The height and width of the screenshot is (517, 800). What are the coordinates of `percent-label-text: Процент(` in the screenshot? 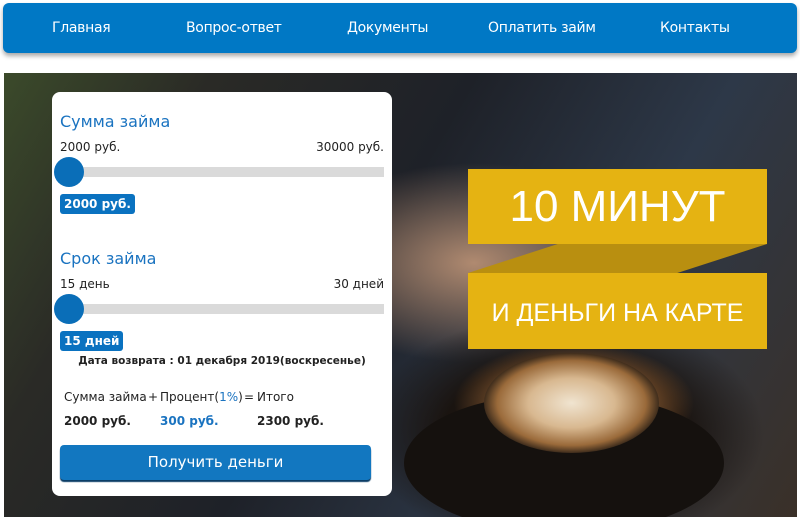 It's located at (190, 397).